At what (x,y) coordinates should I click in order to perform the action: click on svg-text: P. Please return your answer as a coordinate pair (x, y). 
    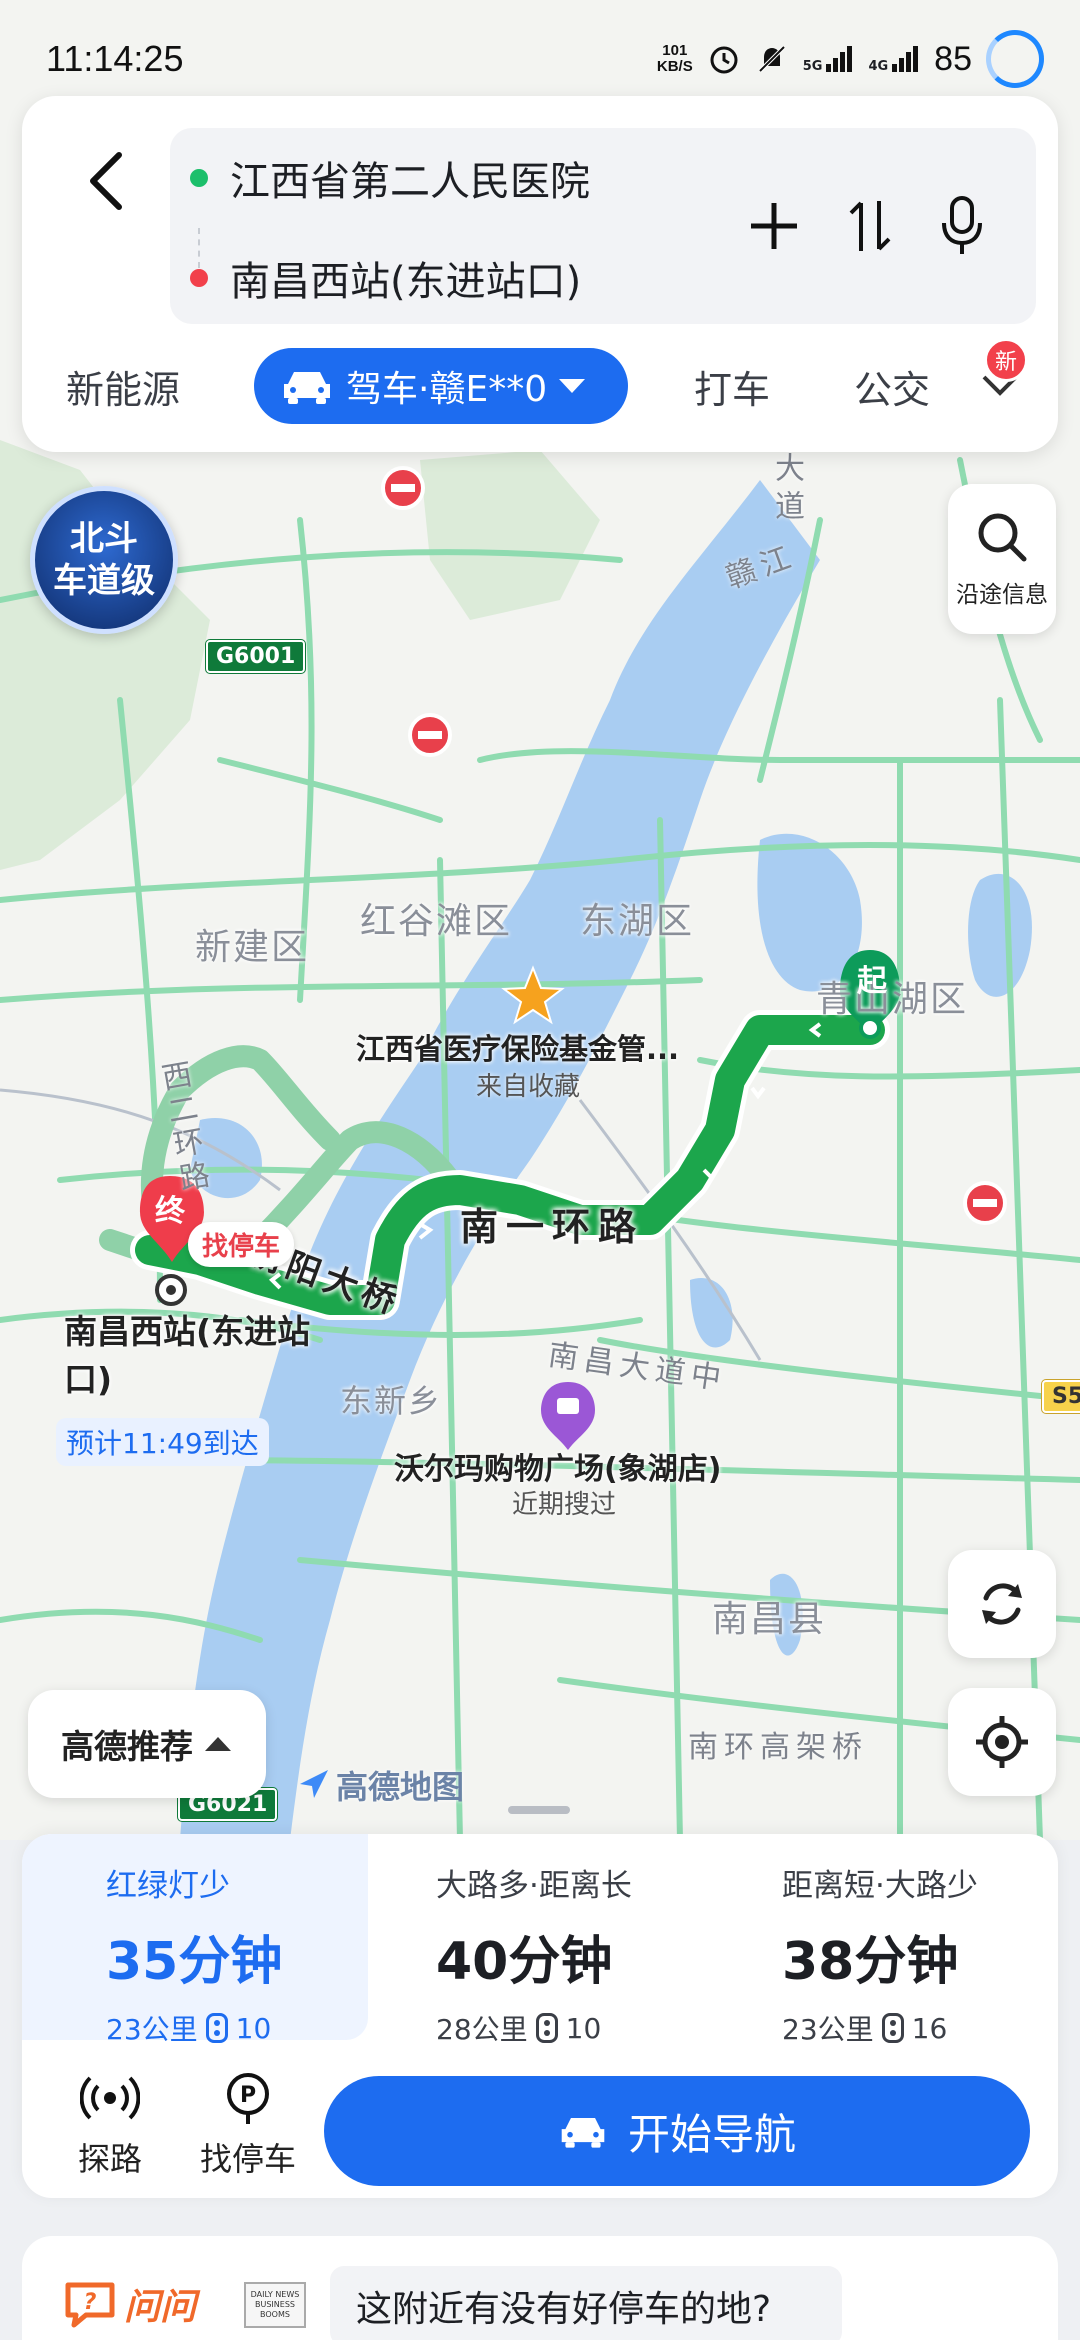
    Looking at the image, I should click on (248, 2095).